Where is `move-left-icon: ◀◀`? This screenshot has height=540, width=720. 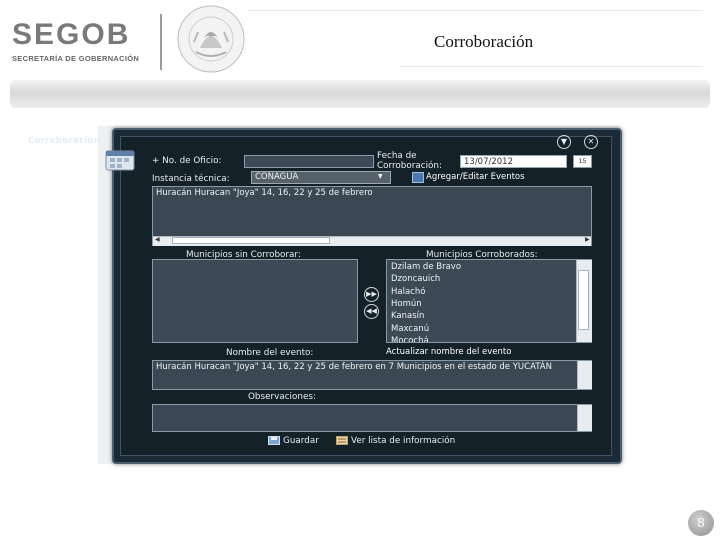
move-left-icon: ◀◀ is located at coordinates (371, 311).